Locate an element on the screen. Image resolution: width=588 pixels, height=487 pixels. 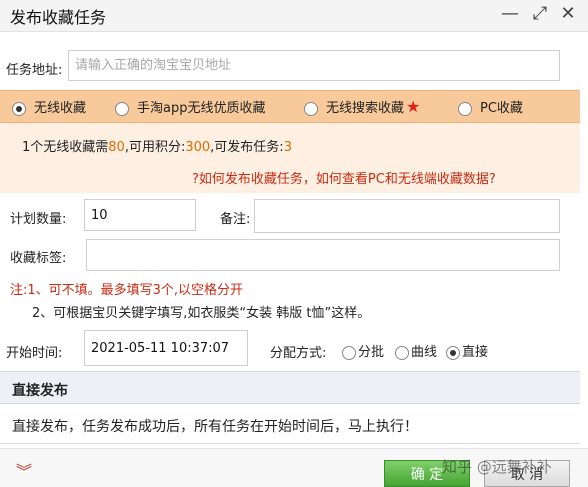
maximize-icon: ⤢ is located at coordinates (540, 14).